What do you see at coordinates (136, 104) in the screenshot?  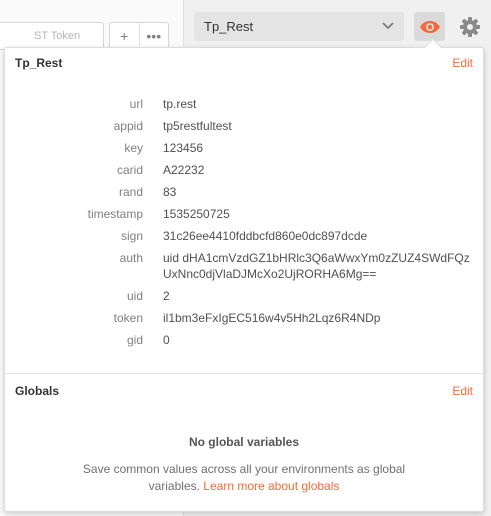 I see `variable-key: url` at bounding box center [136, 104].